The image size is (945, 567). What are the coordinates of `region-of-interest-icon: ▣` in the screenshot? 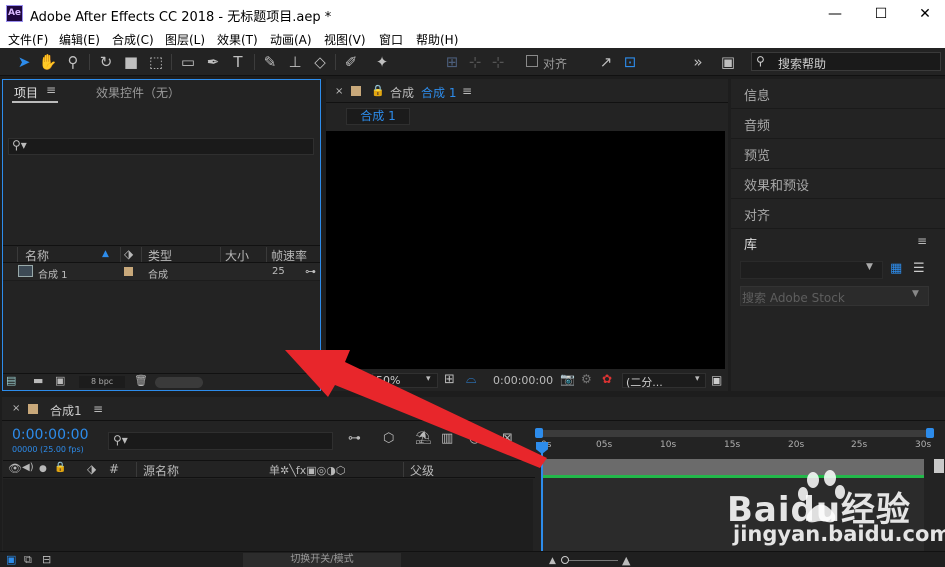 It's located at (716, 380).